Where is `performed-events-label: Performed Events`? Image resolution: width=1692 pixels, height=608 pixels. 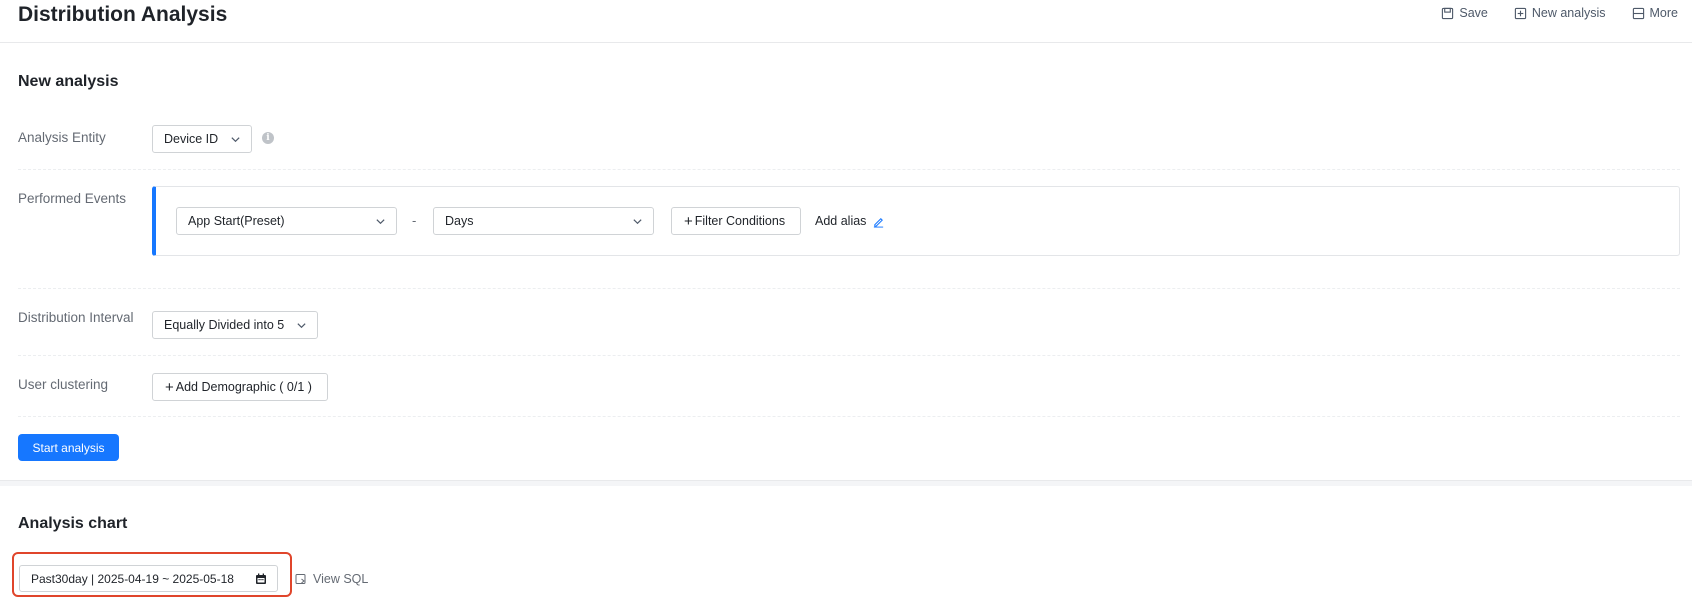
performed-events-label: Performed Events is located at coordinates (72, 198).